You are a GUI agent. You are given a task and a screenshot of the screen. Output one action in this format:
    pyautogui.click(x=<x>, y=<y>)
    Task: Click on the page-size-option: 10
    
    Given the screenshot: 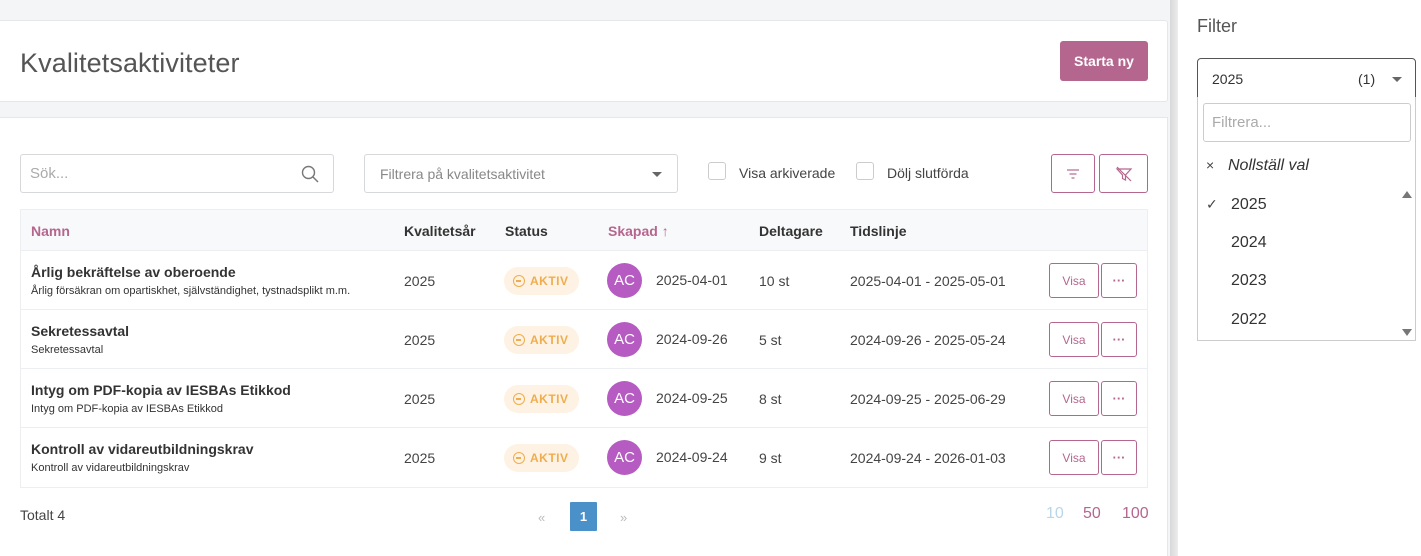 What is the action you would take?
    pyautogui.click(x=1055, y=514)
    